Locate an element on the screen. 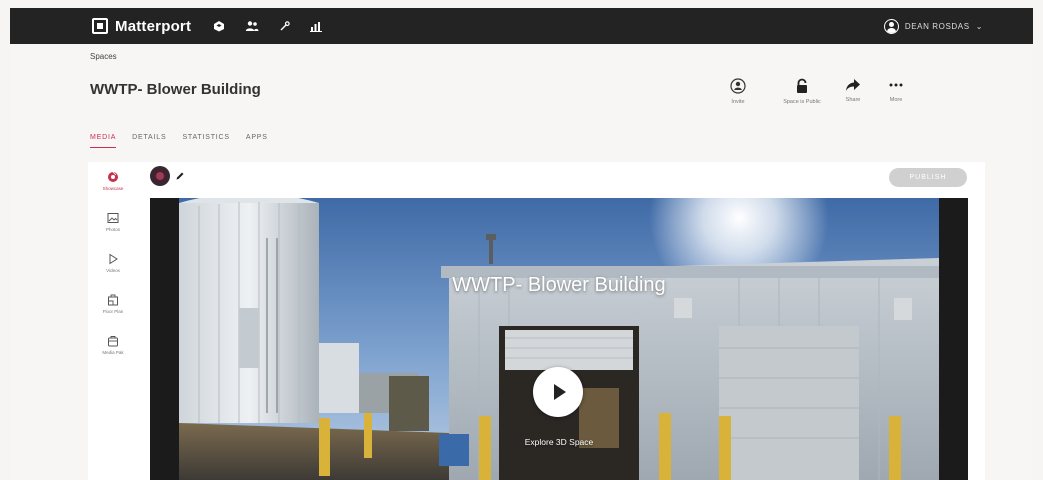 The height and width of the screenshot is (480, 1043). sidenav-item-videos: Videos is located at coordinates (113, 269).